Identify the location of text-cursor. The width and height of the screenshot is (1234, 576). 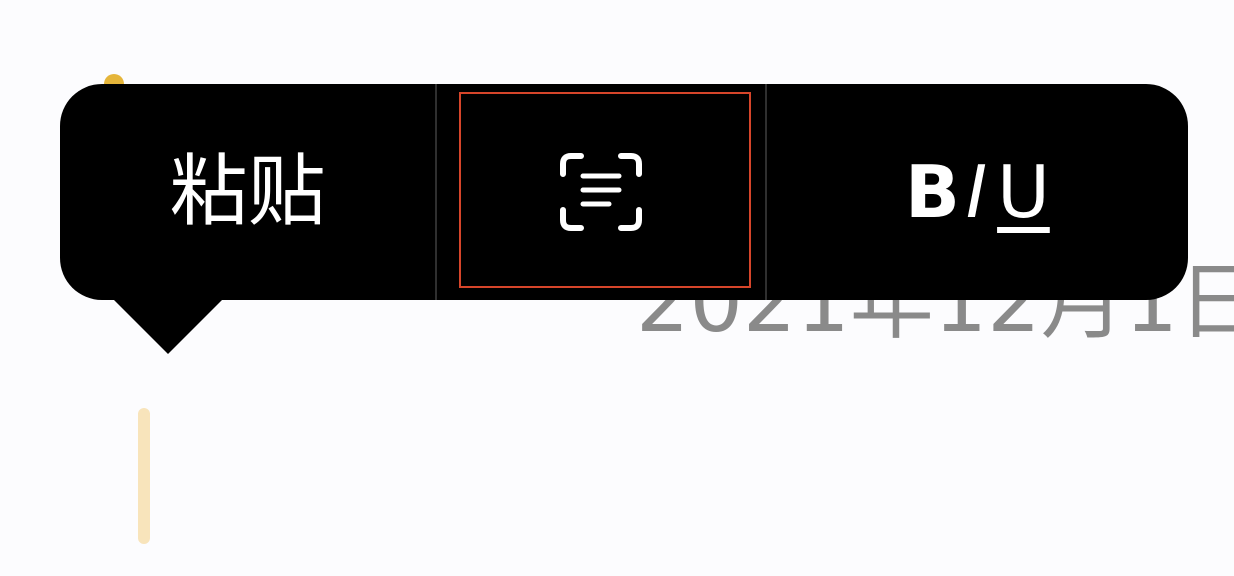
(144, 476).